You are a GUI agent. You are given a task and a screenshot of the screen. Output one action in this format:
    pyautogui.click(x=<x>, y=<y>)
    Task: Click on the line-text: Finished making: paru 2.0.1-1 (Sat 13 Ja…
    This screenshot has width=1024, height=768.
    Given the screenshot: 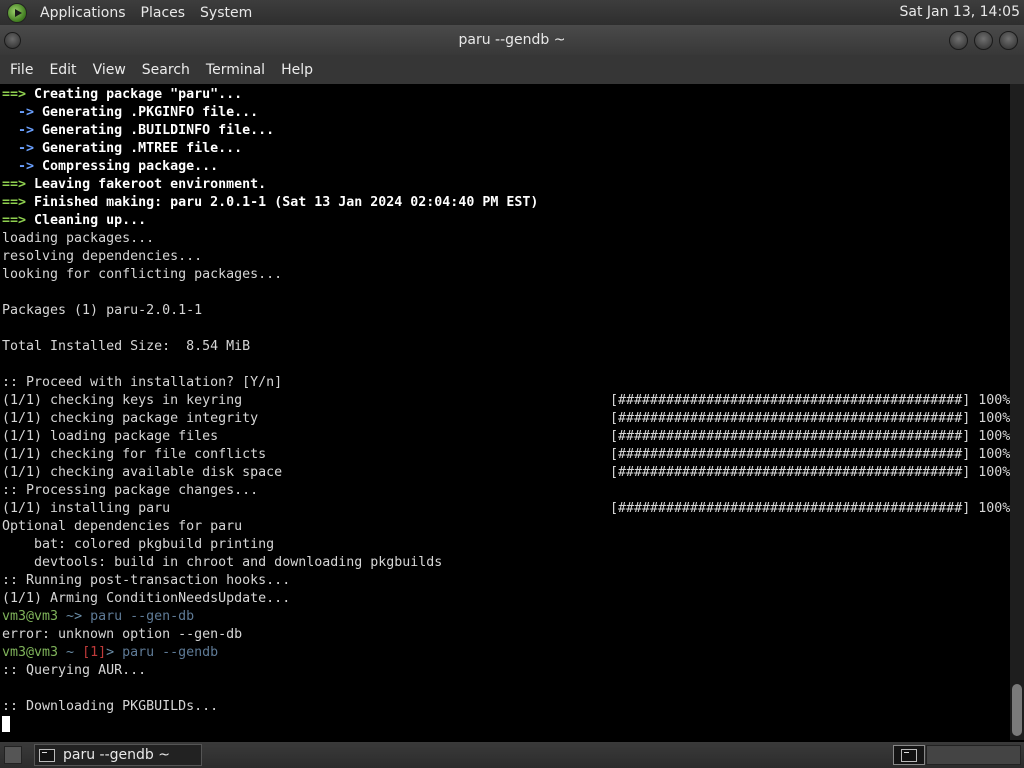 What is the action you would take?
    pyautogui.click(x=286, y=202)
    